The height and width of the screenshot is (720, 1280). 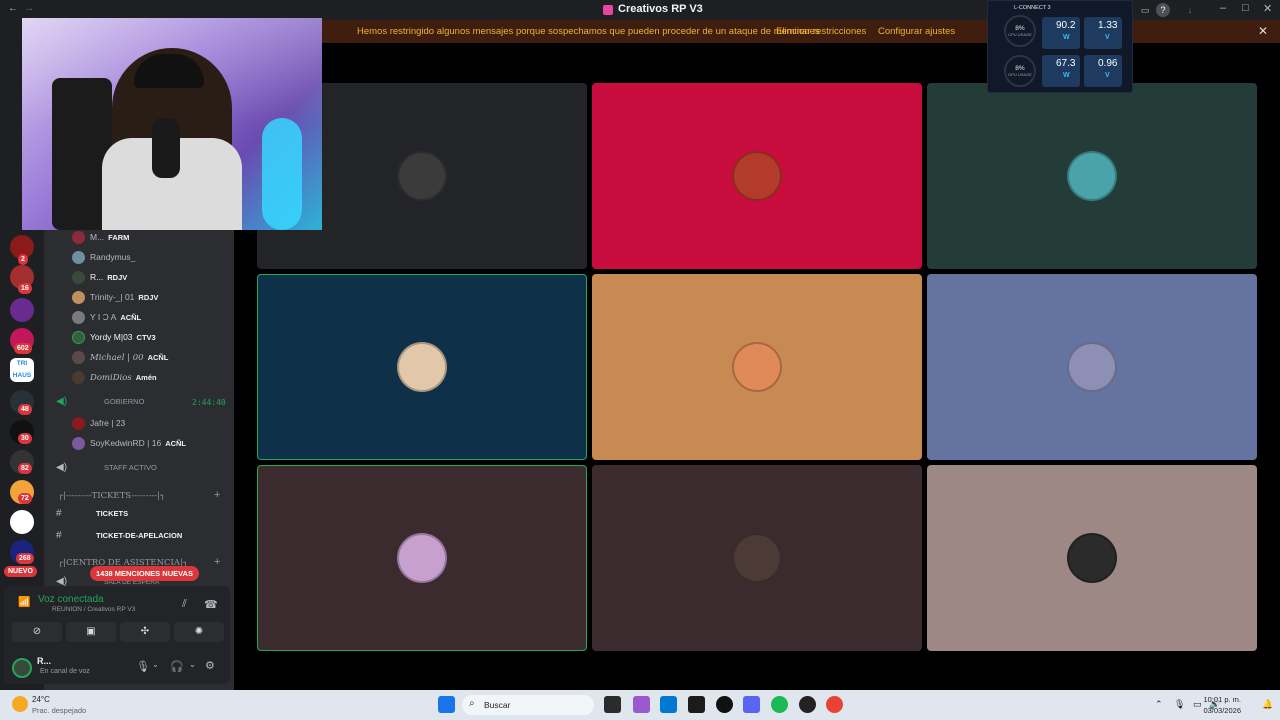 I want to click on screen-share-button: ▣, so click(x=91, y=632).